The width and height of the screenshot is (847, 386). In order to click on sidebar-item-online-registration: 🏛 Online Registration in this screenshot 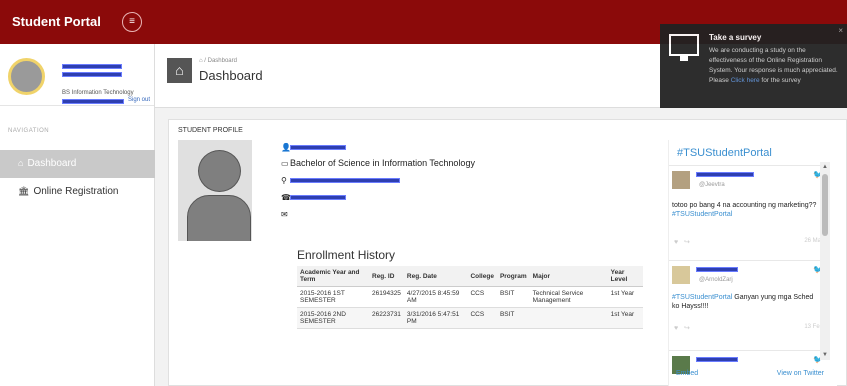, I will do `click(77, 192)`.